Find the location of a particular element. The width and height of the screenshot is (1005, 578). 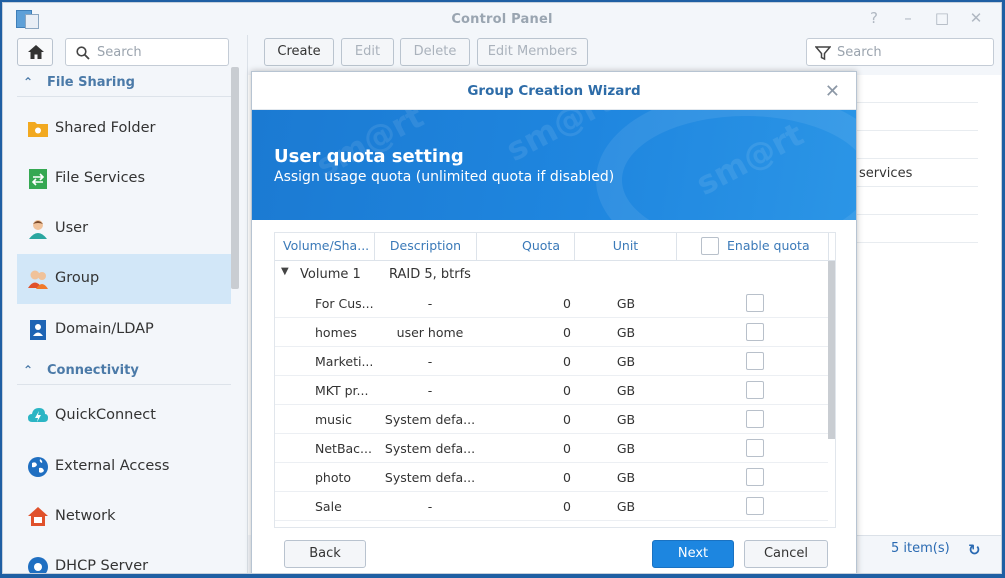

quota-row: NetBac... System defa... 0 GB is located at coordinates (551, 448).